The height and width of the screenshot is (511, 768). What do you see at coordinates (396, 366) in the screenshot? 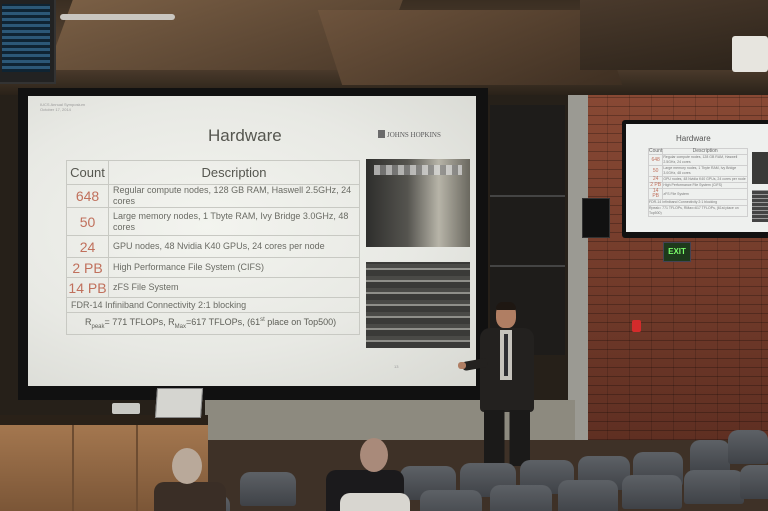
I see `slide-page-number: 13` at bounding box center [396, 366].